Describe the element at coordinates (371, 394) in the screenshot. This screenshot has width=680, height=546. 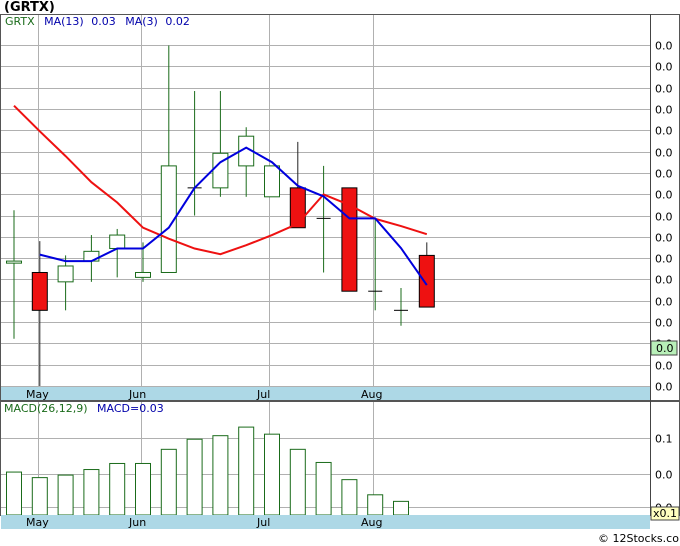
I see `price-x-tick-label: Aug` at that location.